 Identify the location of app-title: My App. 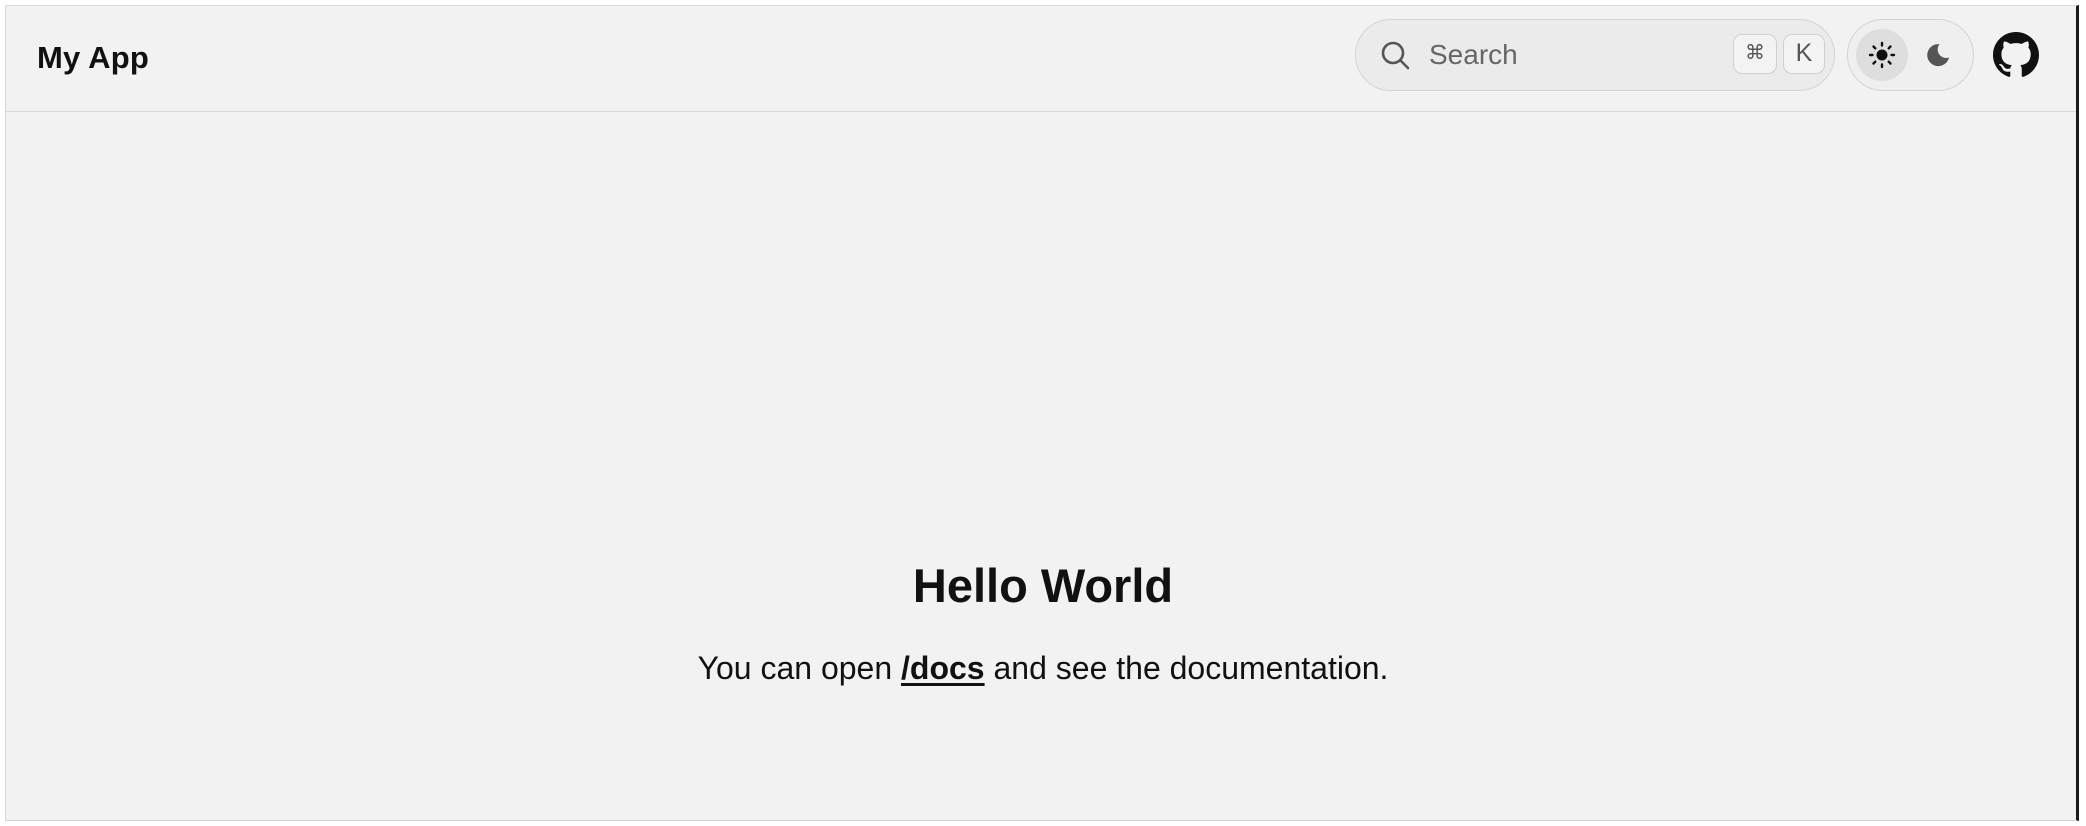
(93, 58).